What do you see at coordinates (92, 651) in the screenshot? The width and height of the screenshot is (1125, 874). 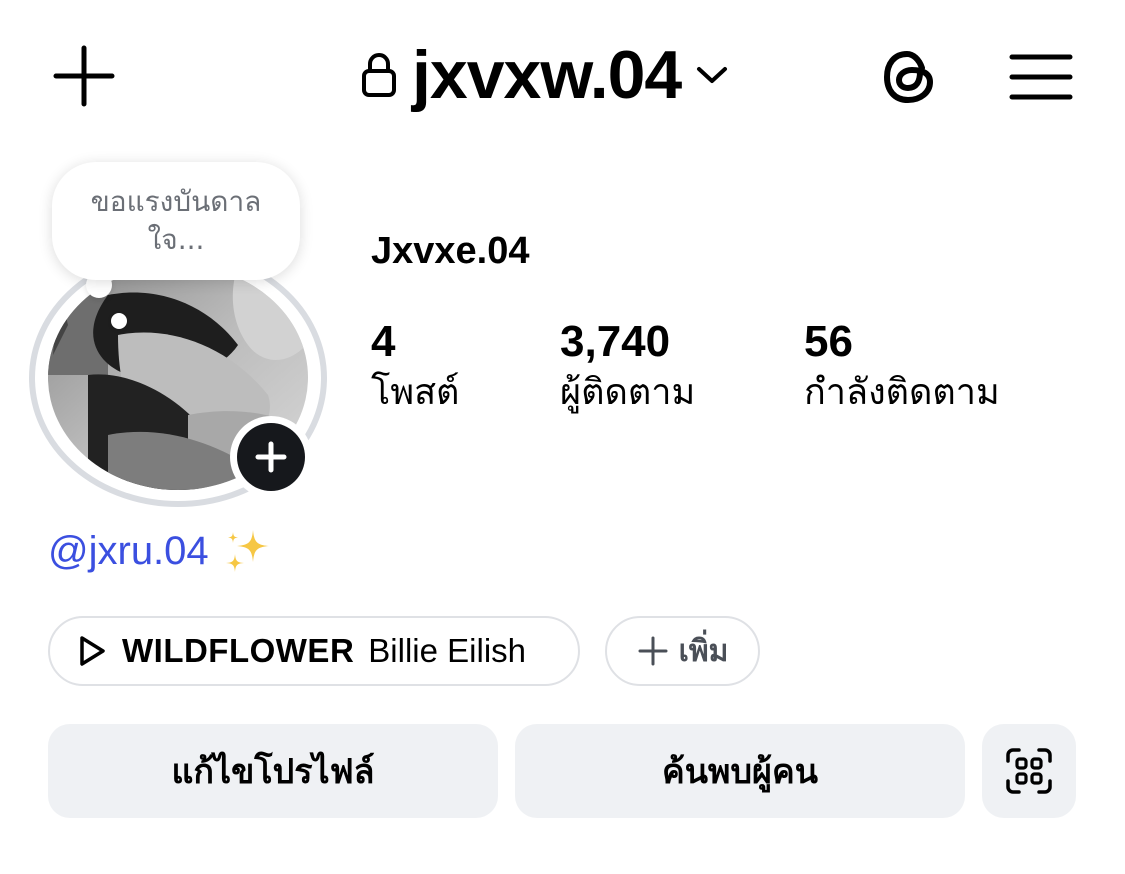 I see `play-icon` at bounding box center [92, 651].